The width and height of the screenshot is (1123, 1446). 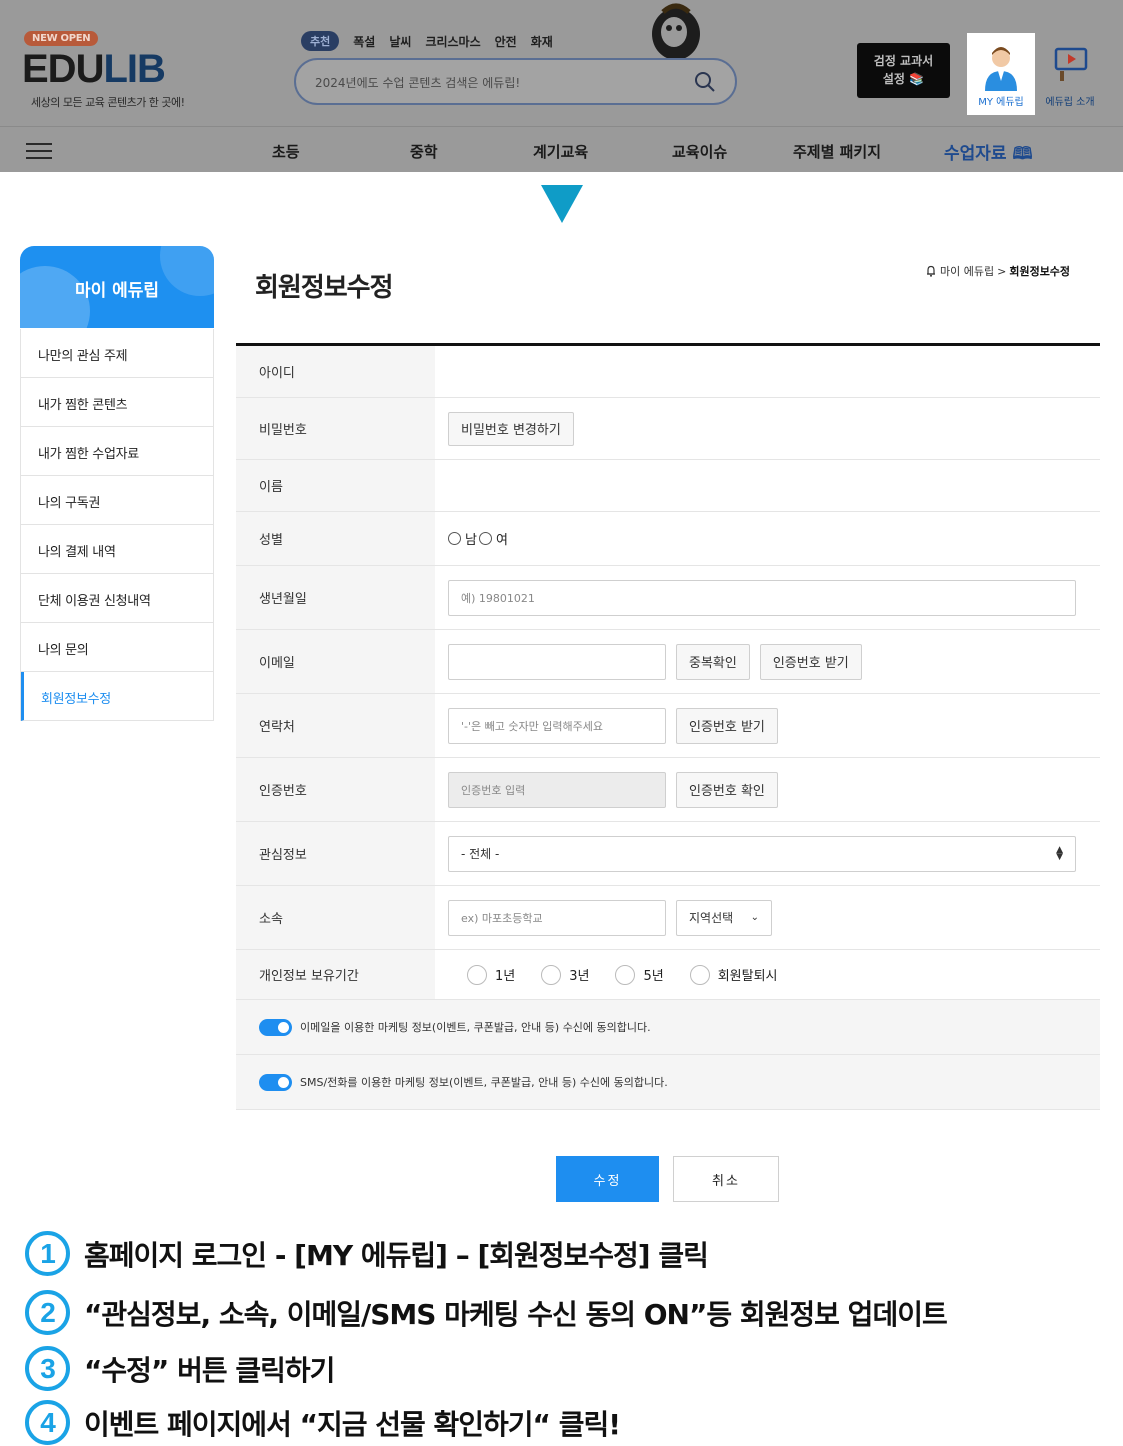 I want to click on gender-female-option: 여, so click(x=493, y=538).